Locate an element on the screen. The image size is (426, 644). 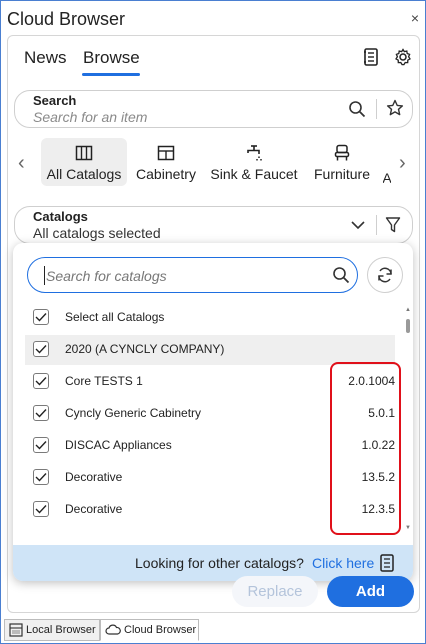
list-item-label: DISCAC Appliances is located at coordinates (118, 445).